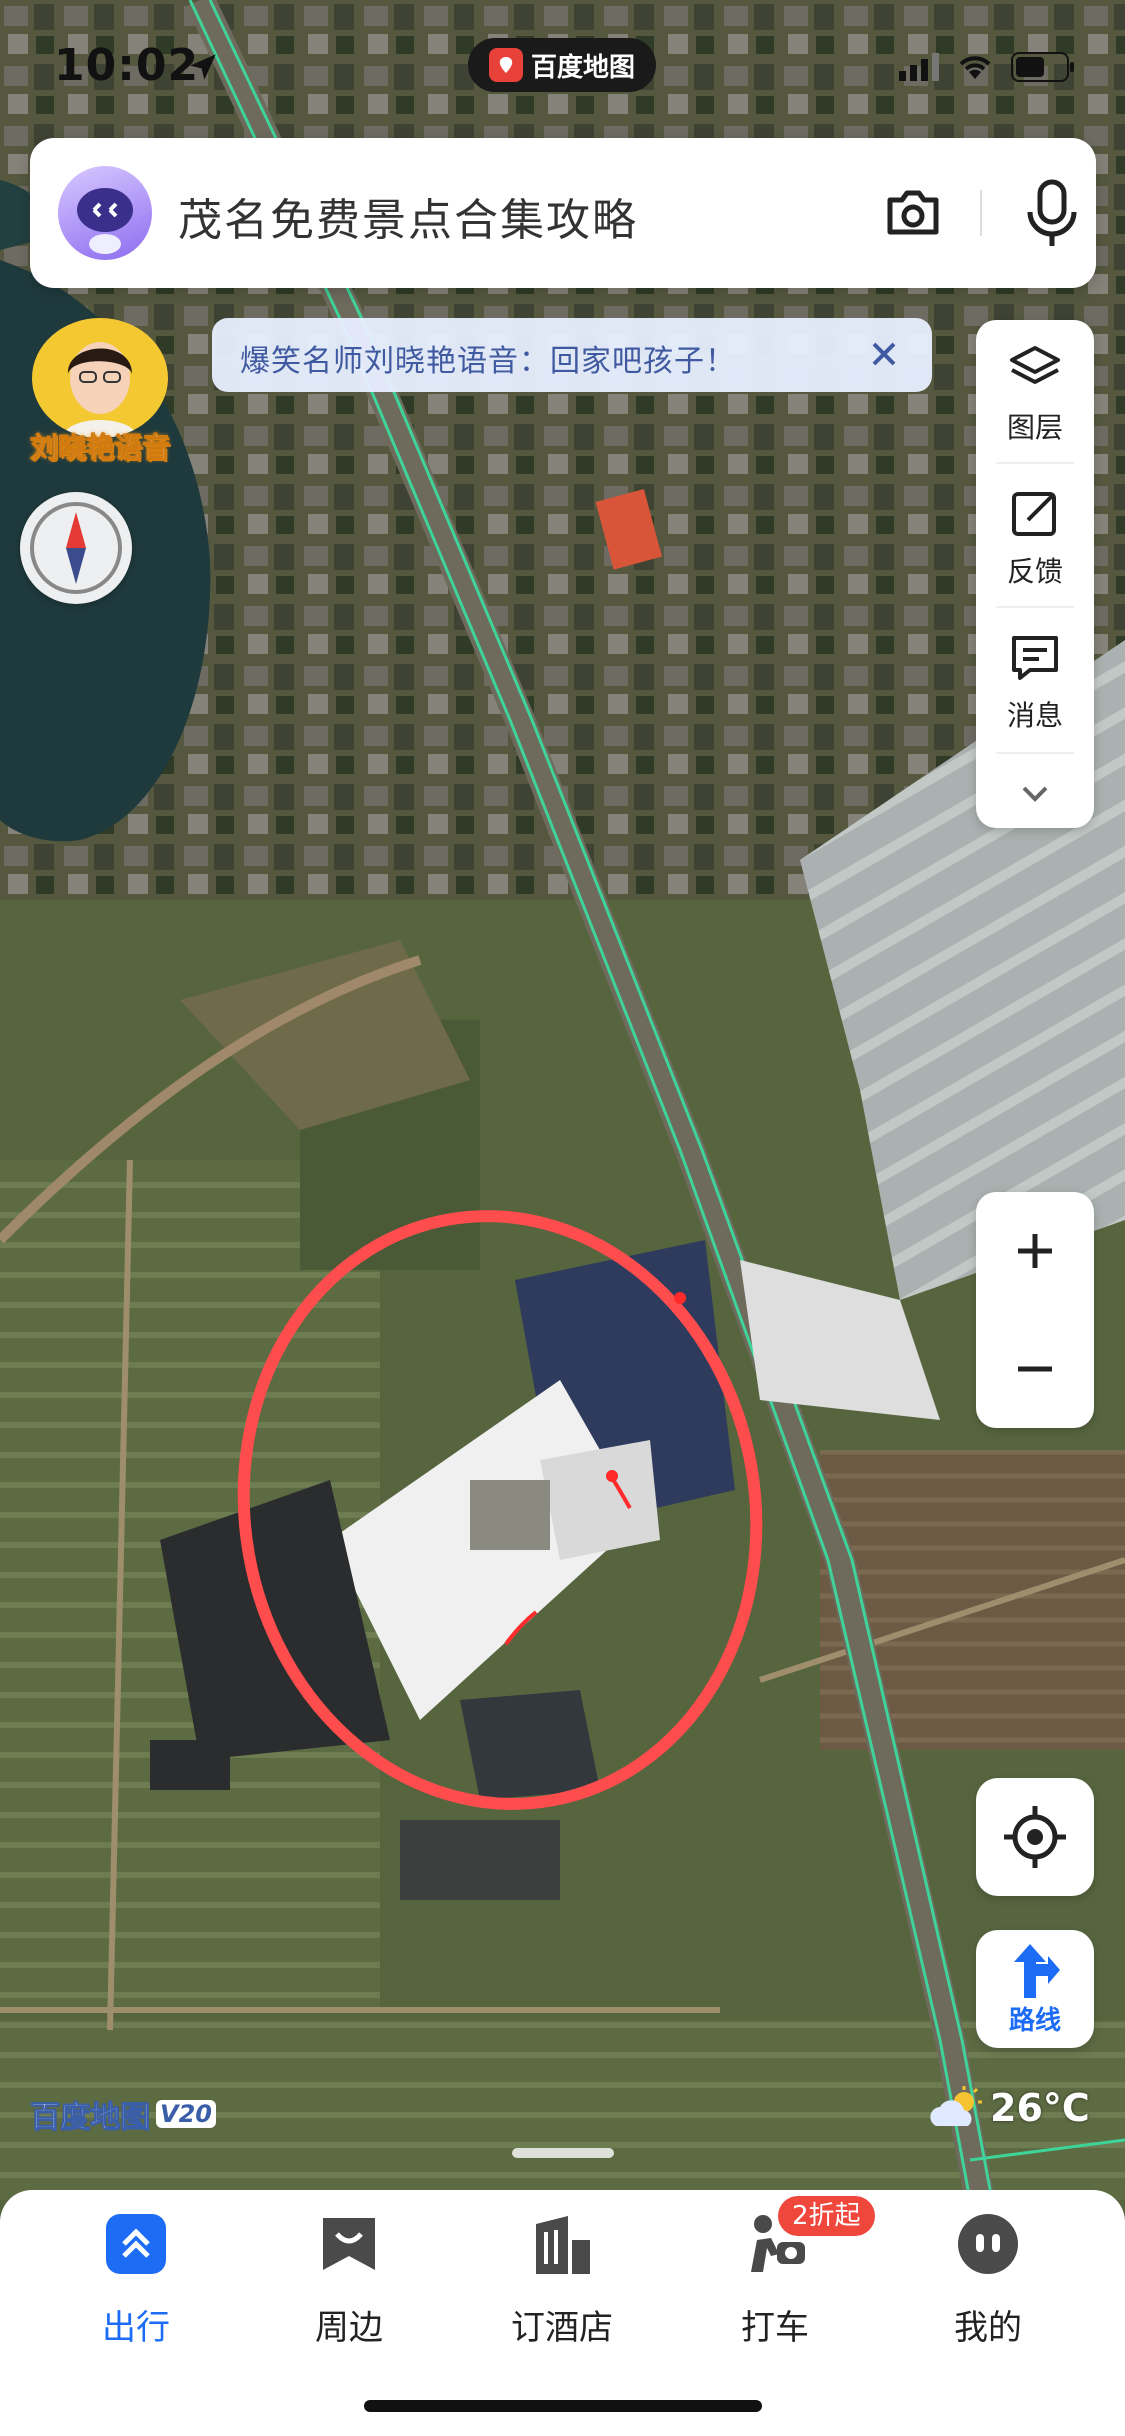 The width and height of the screenshot is (1125, 2436). What do you see at coordinates (826, 2216) in the screenshot?
I see `taxi-discount-badge: 2折起` at bounding box center [826, 2216].